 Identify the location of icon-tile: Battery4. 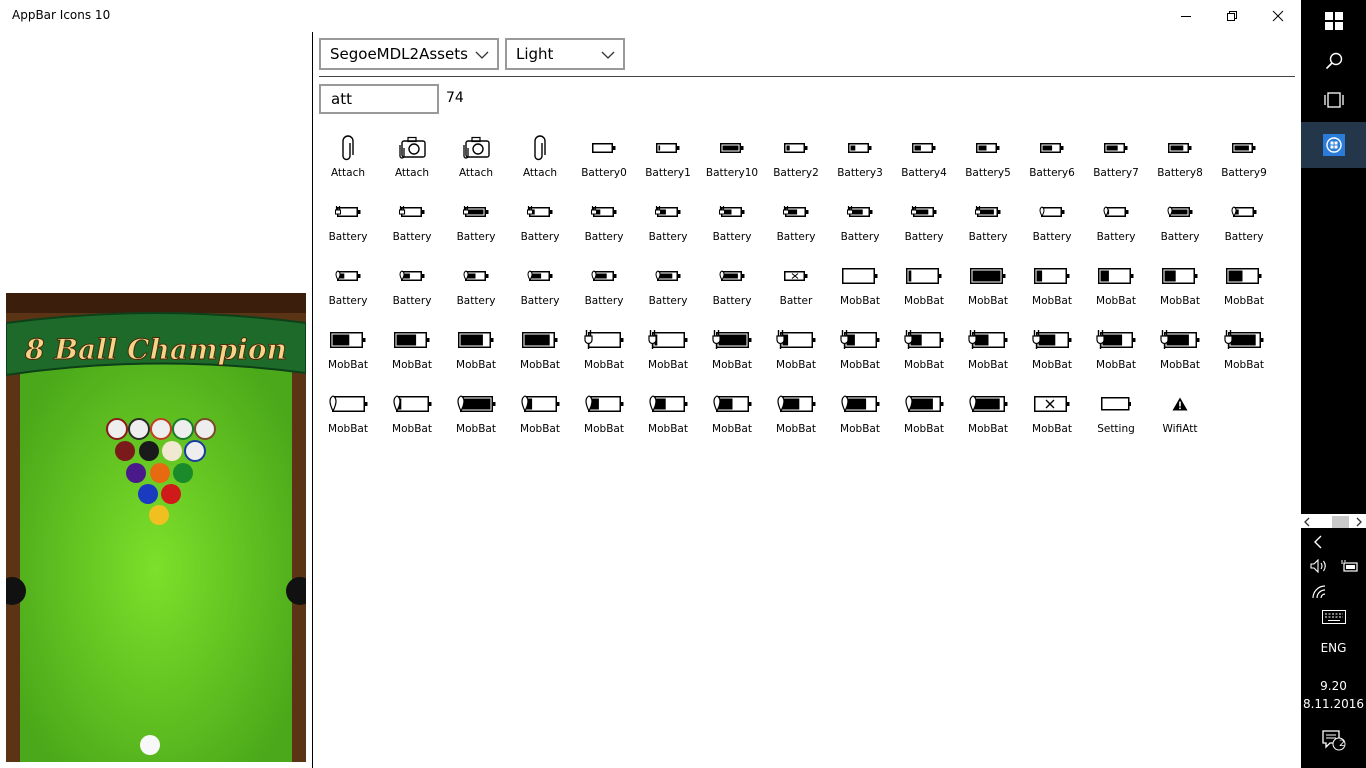
(924, 162).